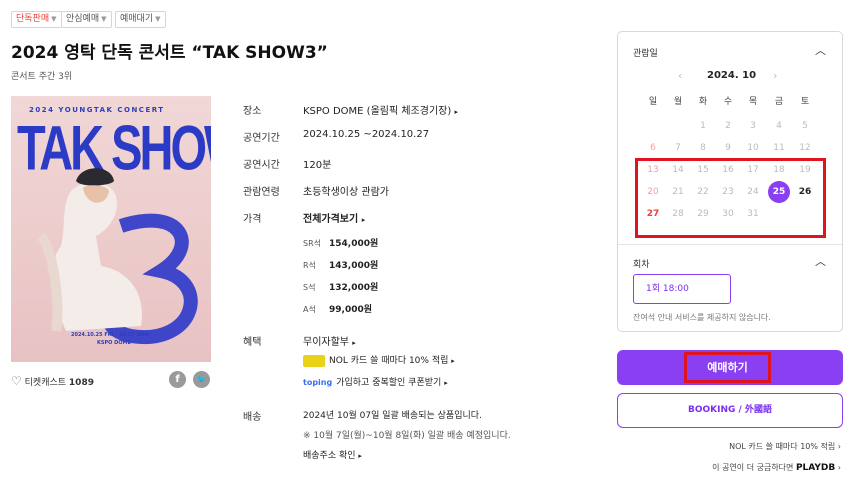 This screenshot has height=484, width=855. I want to click on price-all-label: 전체가격보기, so click(331, 219).